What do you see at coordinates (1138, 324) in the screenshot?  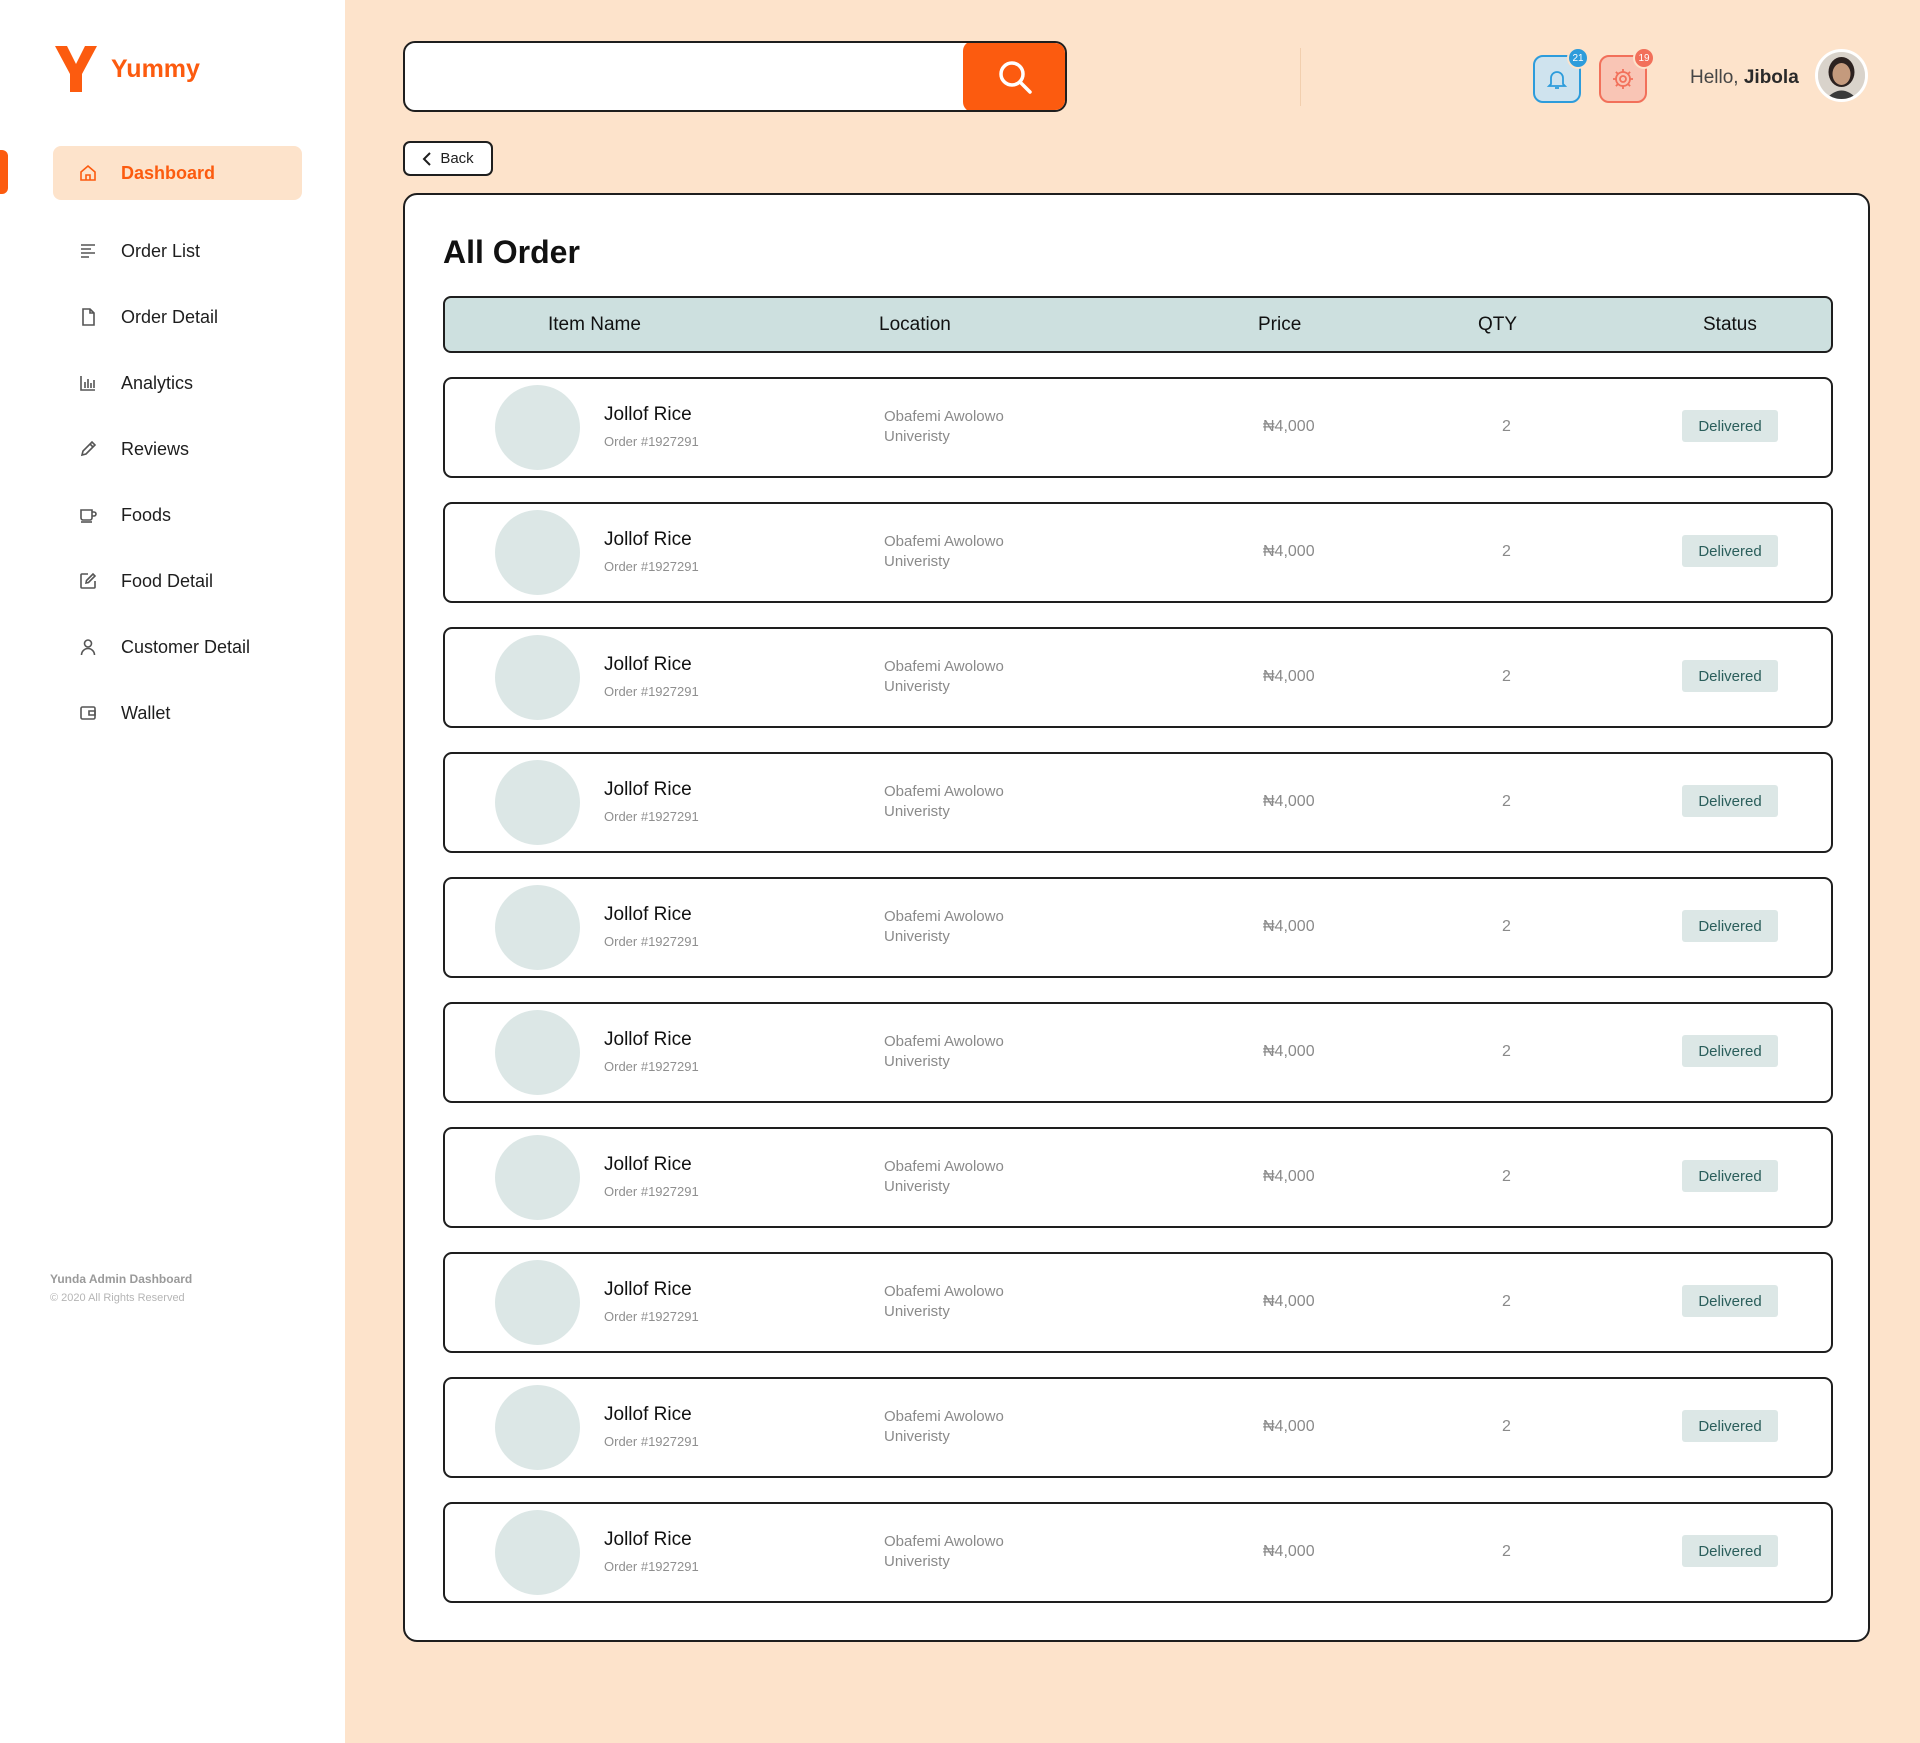 I see `table-header: Item Name Location Price QTY Status` at bounding box center [1138, 324].